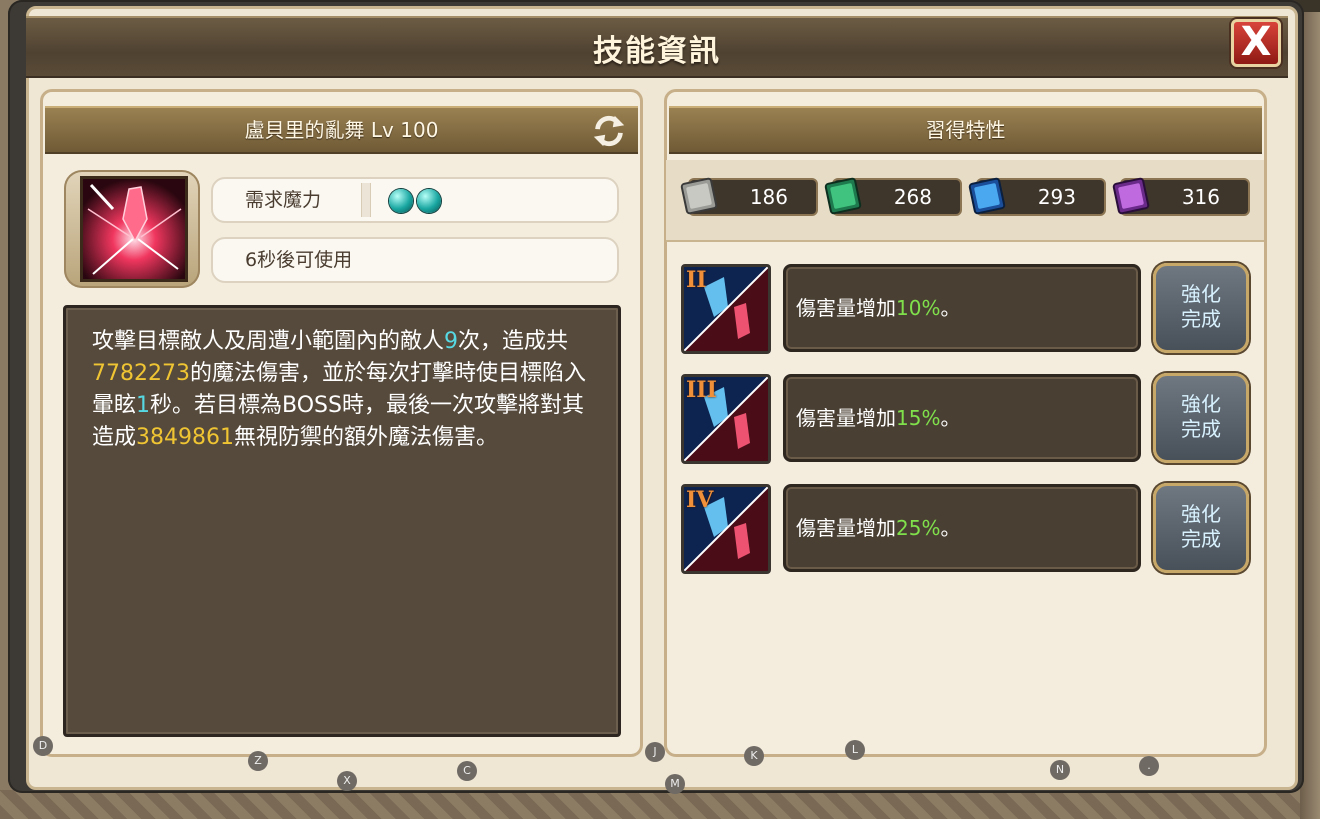 This screenshot has height=819, width=1320. What do you see at coordinates (675, 784) in the screenshot?
I see `hotkey-marker: M` at bounding box center [675, 784].